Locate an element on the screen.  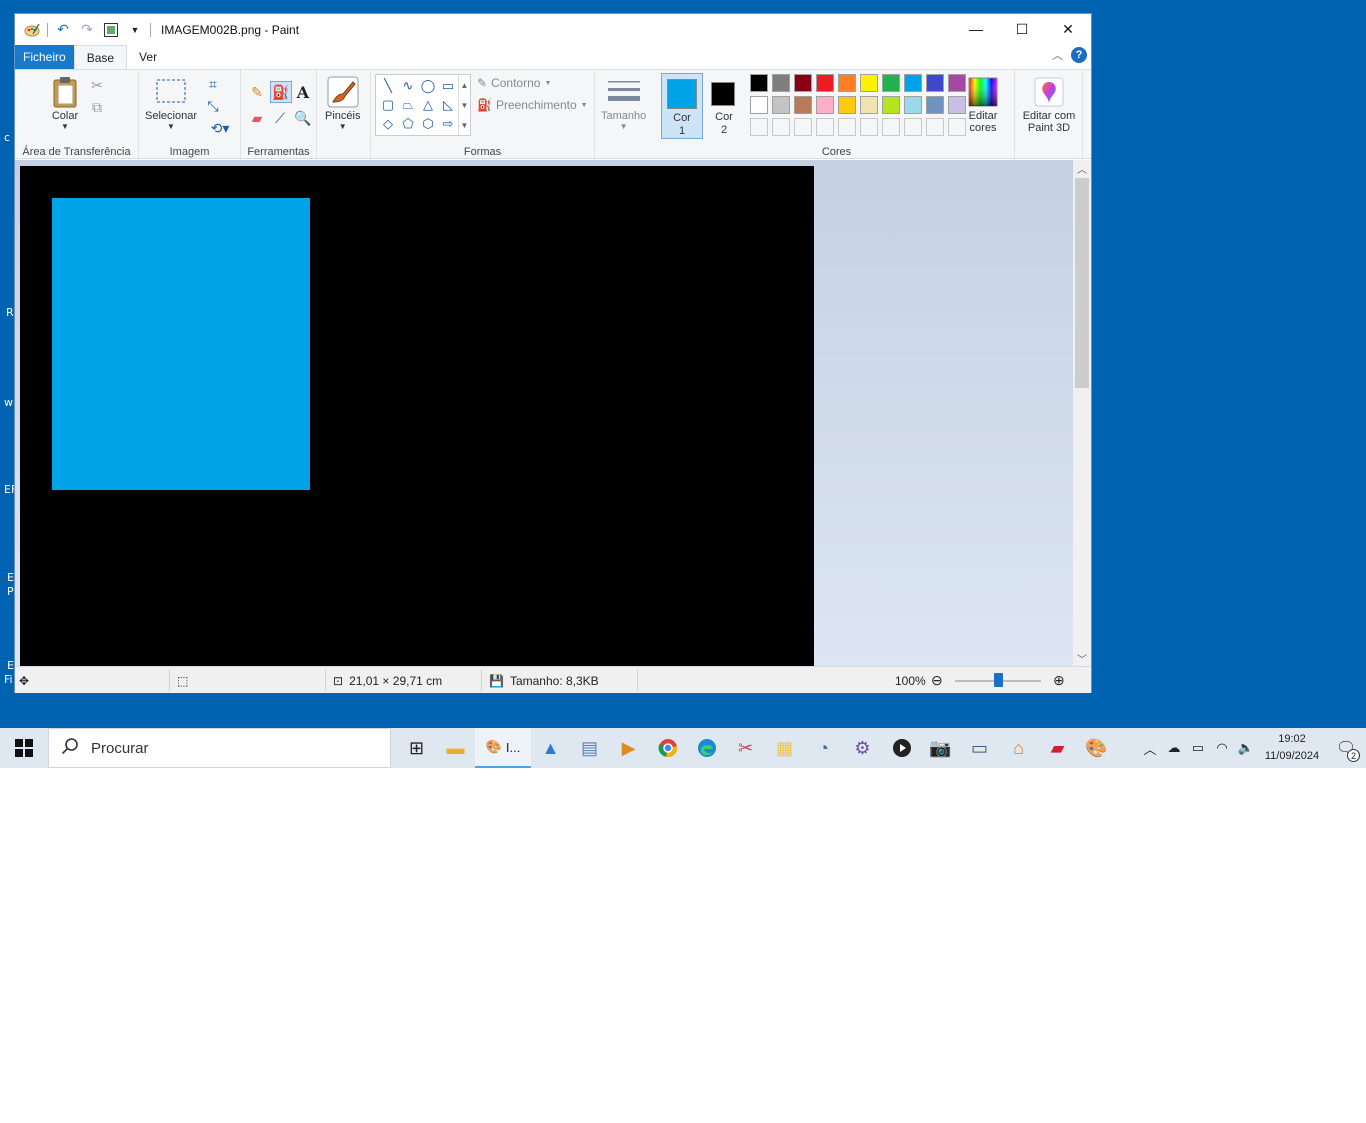
taskbar-clock: 19:02 11/09/2024 is located at coordinates (1292, 748).